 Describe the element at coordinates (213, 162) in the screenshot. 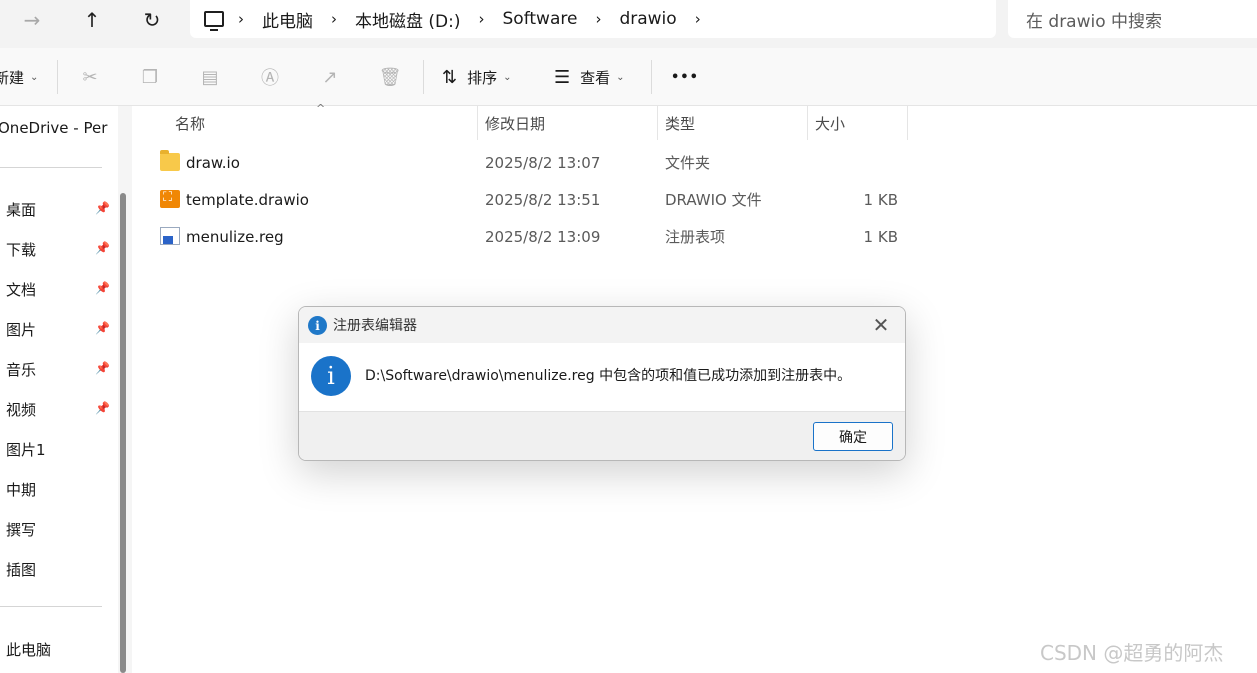

I see `file-name: draw.io` at that location.